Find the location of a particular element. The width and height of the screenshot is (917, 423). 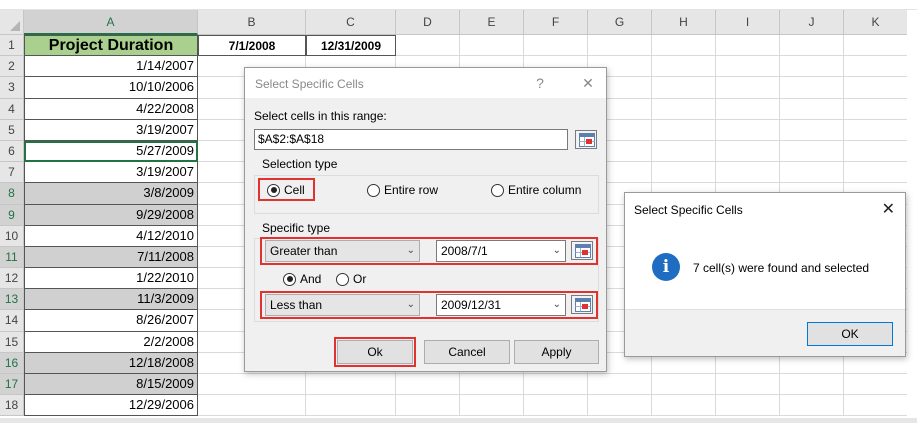

date-cell: 8/15/2009 is located at coordinates (111, 385).